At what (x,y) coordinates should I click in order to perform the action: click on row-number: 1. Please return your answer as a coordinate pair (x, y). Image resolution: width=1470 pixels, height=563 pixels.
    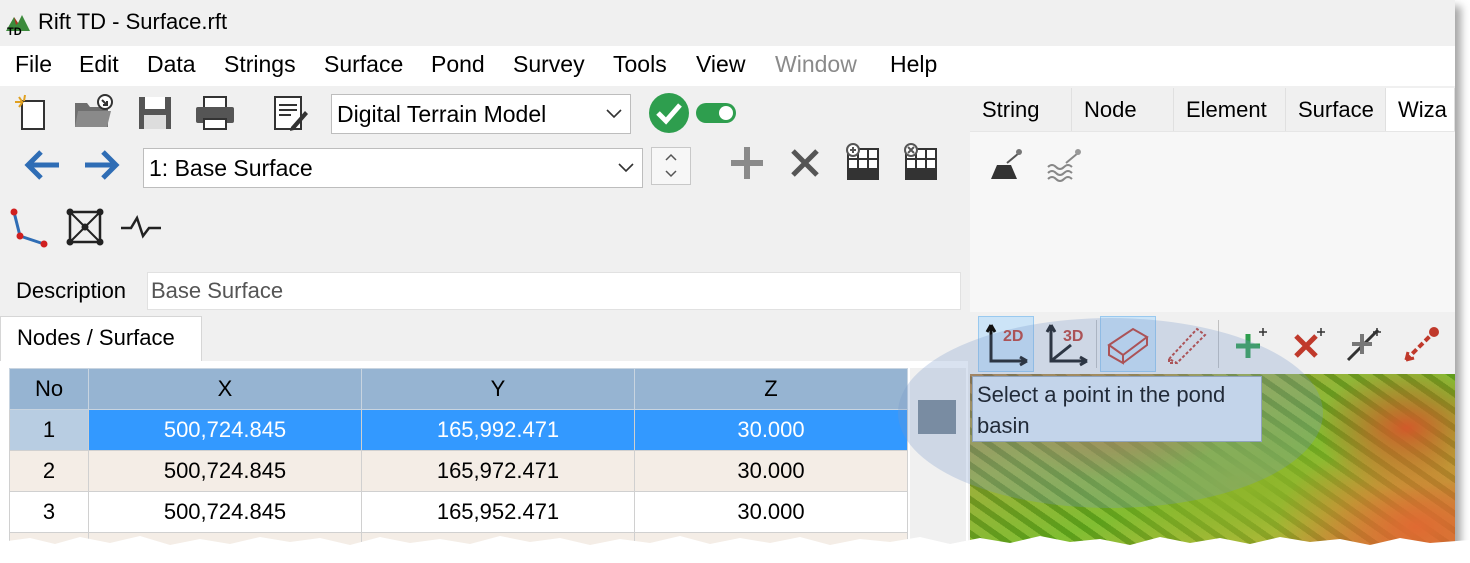
    Looking at the image, I should click on (49, 430).